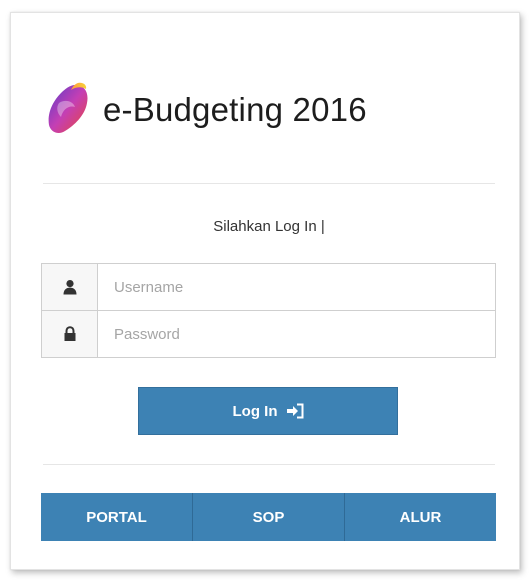  What do you see at coordinates (296, 334) in the screenshot?
I see `password-input` at bounding box center [296, 334].